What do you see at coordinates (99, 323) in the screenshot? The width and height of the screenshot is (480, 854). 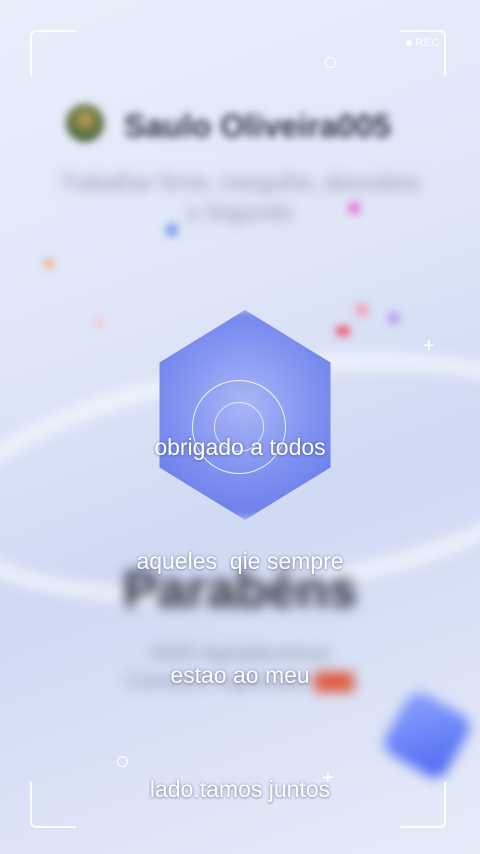 I see `confetti-light` at bounding box center [99, 323].